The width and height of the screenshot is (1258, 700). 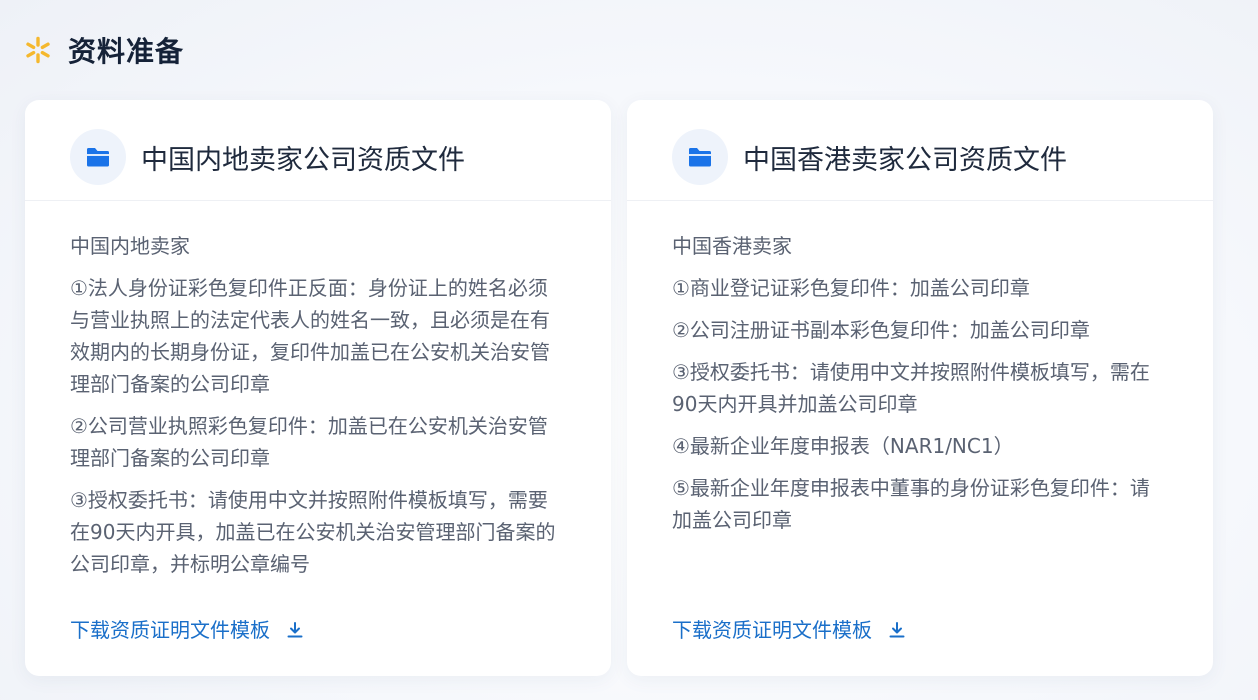 I want to click on spark-icon, so click(x=38, y=50).